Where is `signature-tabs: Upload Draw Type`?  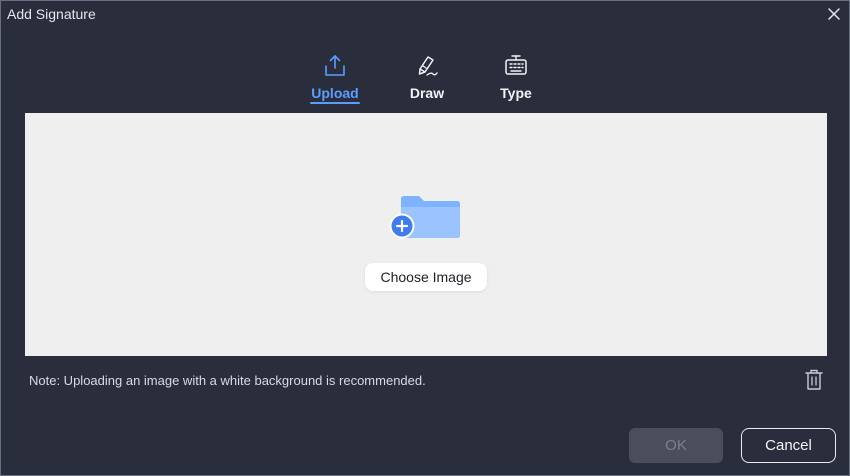 signature-tabs: Upload Draw Type is located at coordinates (425, 79).